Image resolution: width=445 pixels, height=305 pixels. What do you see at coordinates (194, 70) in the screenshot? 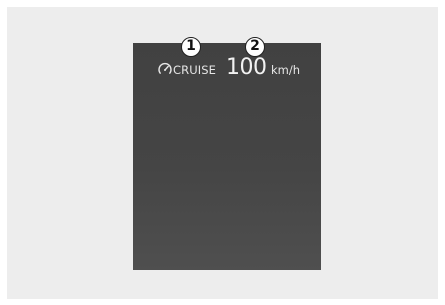
I see `cruise-label: CRUISE` at bounding box center [194, 70].